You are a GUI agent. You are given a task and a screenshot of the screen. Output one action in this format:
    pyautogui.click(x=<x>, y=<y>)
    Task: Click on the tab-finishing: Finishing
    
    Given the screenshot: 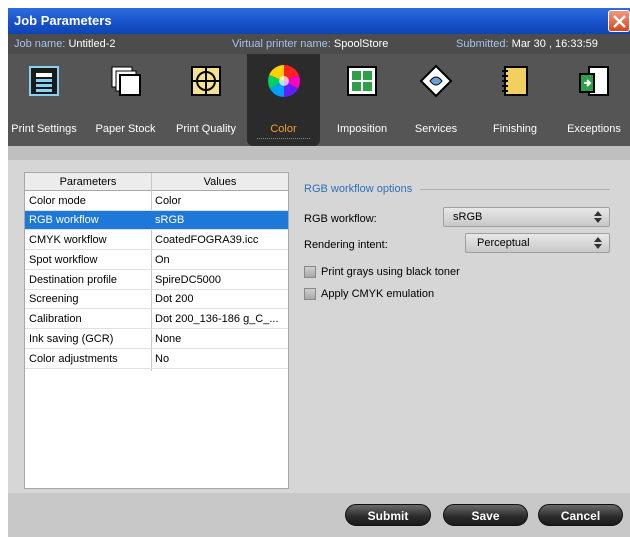 What is the action you would take?
    pyautogui.click(x=515, y=98)
    